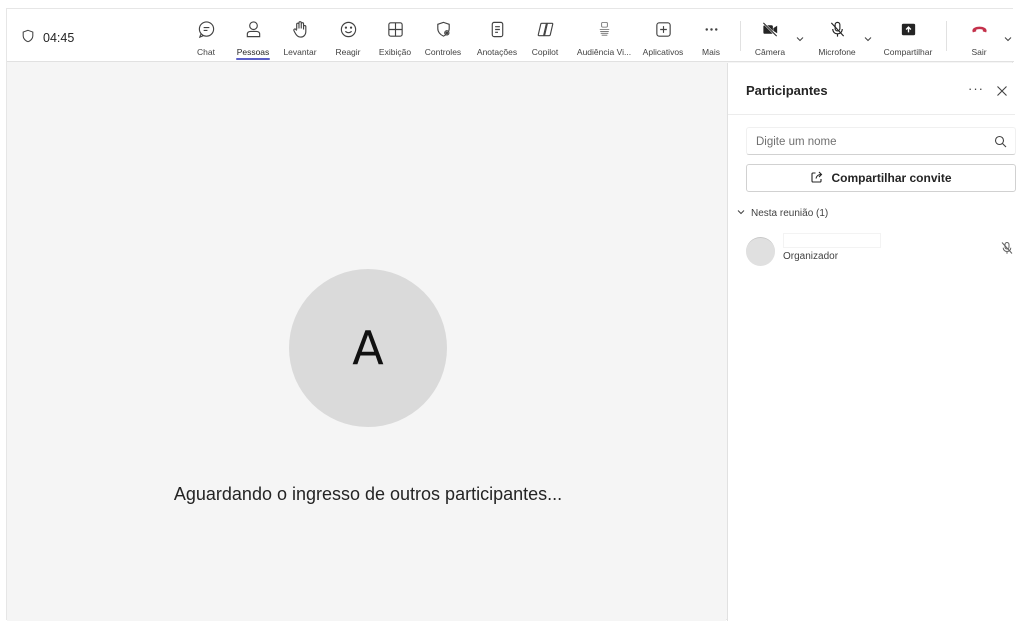 Image resolution: width=1019 pixels, height=626 pixels. What do you see at coordinates (800, 36) in the screenshot?
I see `camera-options-chevron` at bounding box center [800, 36].